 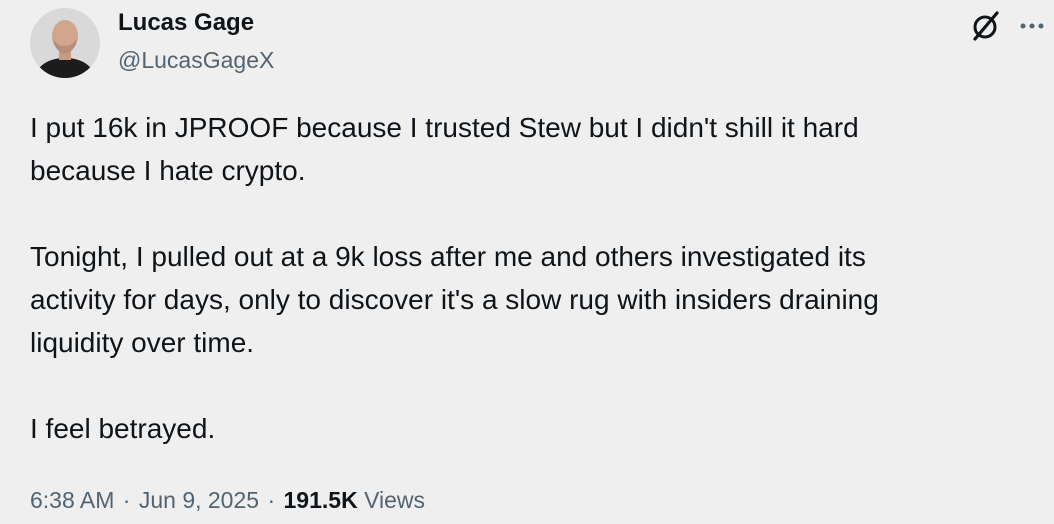 I want to click on tweet-meta: 6:38 AM · Jun 9, 2025 · 191.5K Views, so click(x=227, y=500).